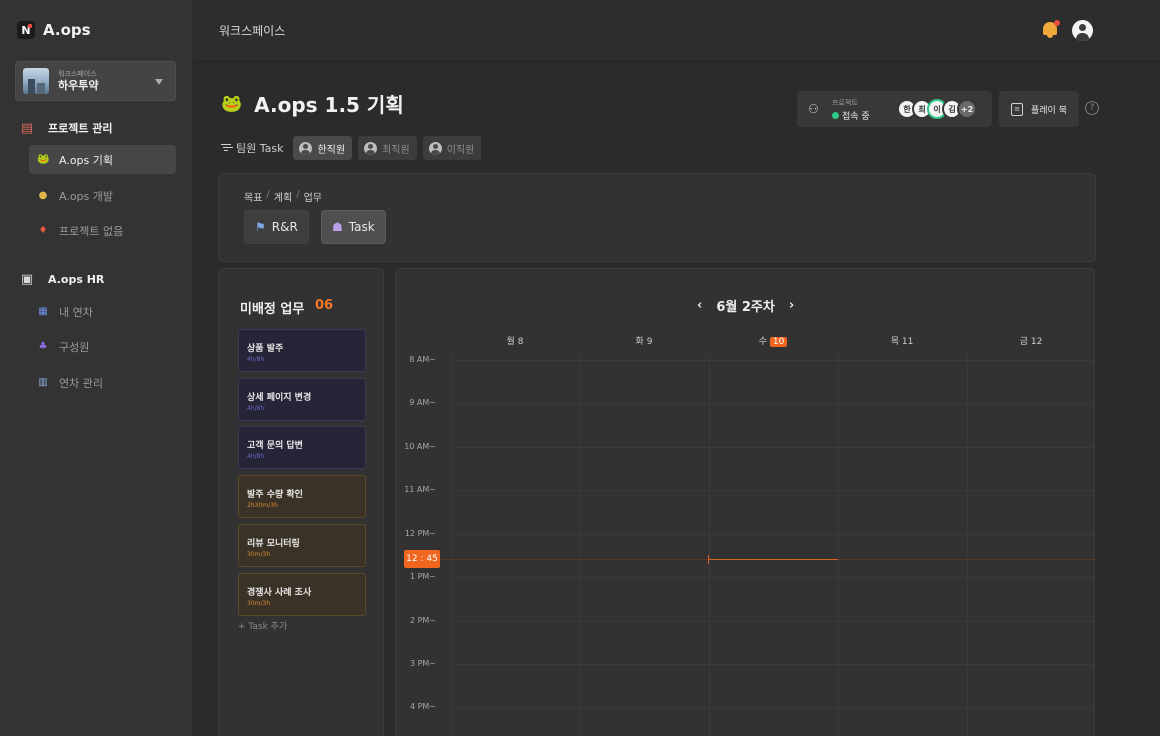 This screenshot has width=1160, height=736. Describe the element at coordinates (708, 559) in the screenshot. I see `current-time-tick` at that location.